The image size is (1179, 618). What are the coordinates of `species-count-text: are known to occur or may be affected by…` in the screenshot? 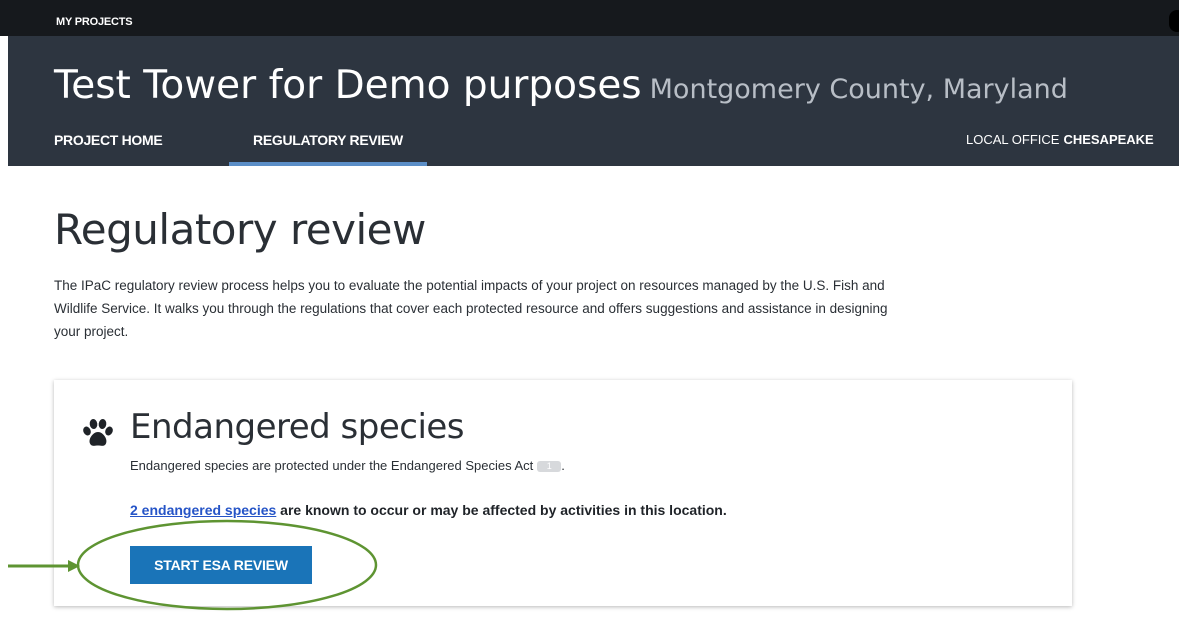 It's located at (501, 510).